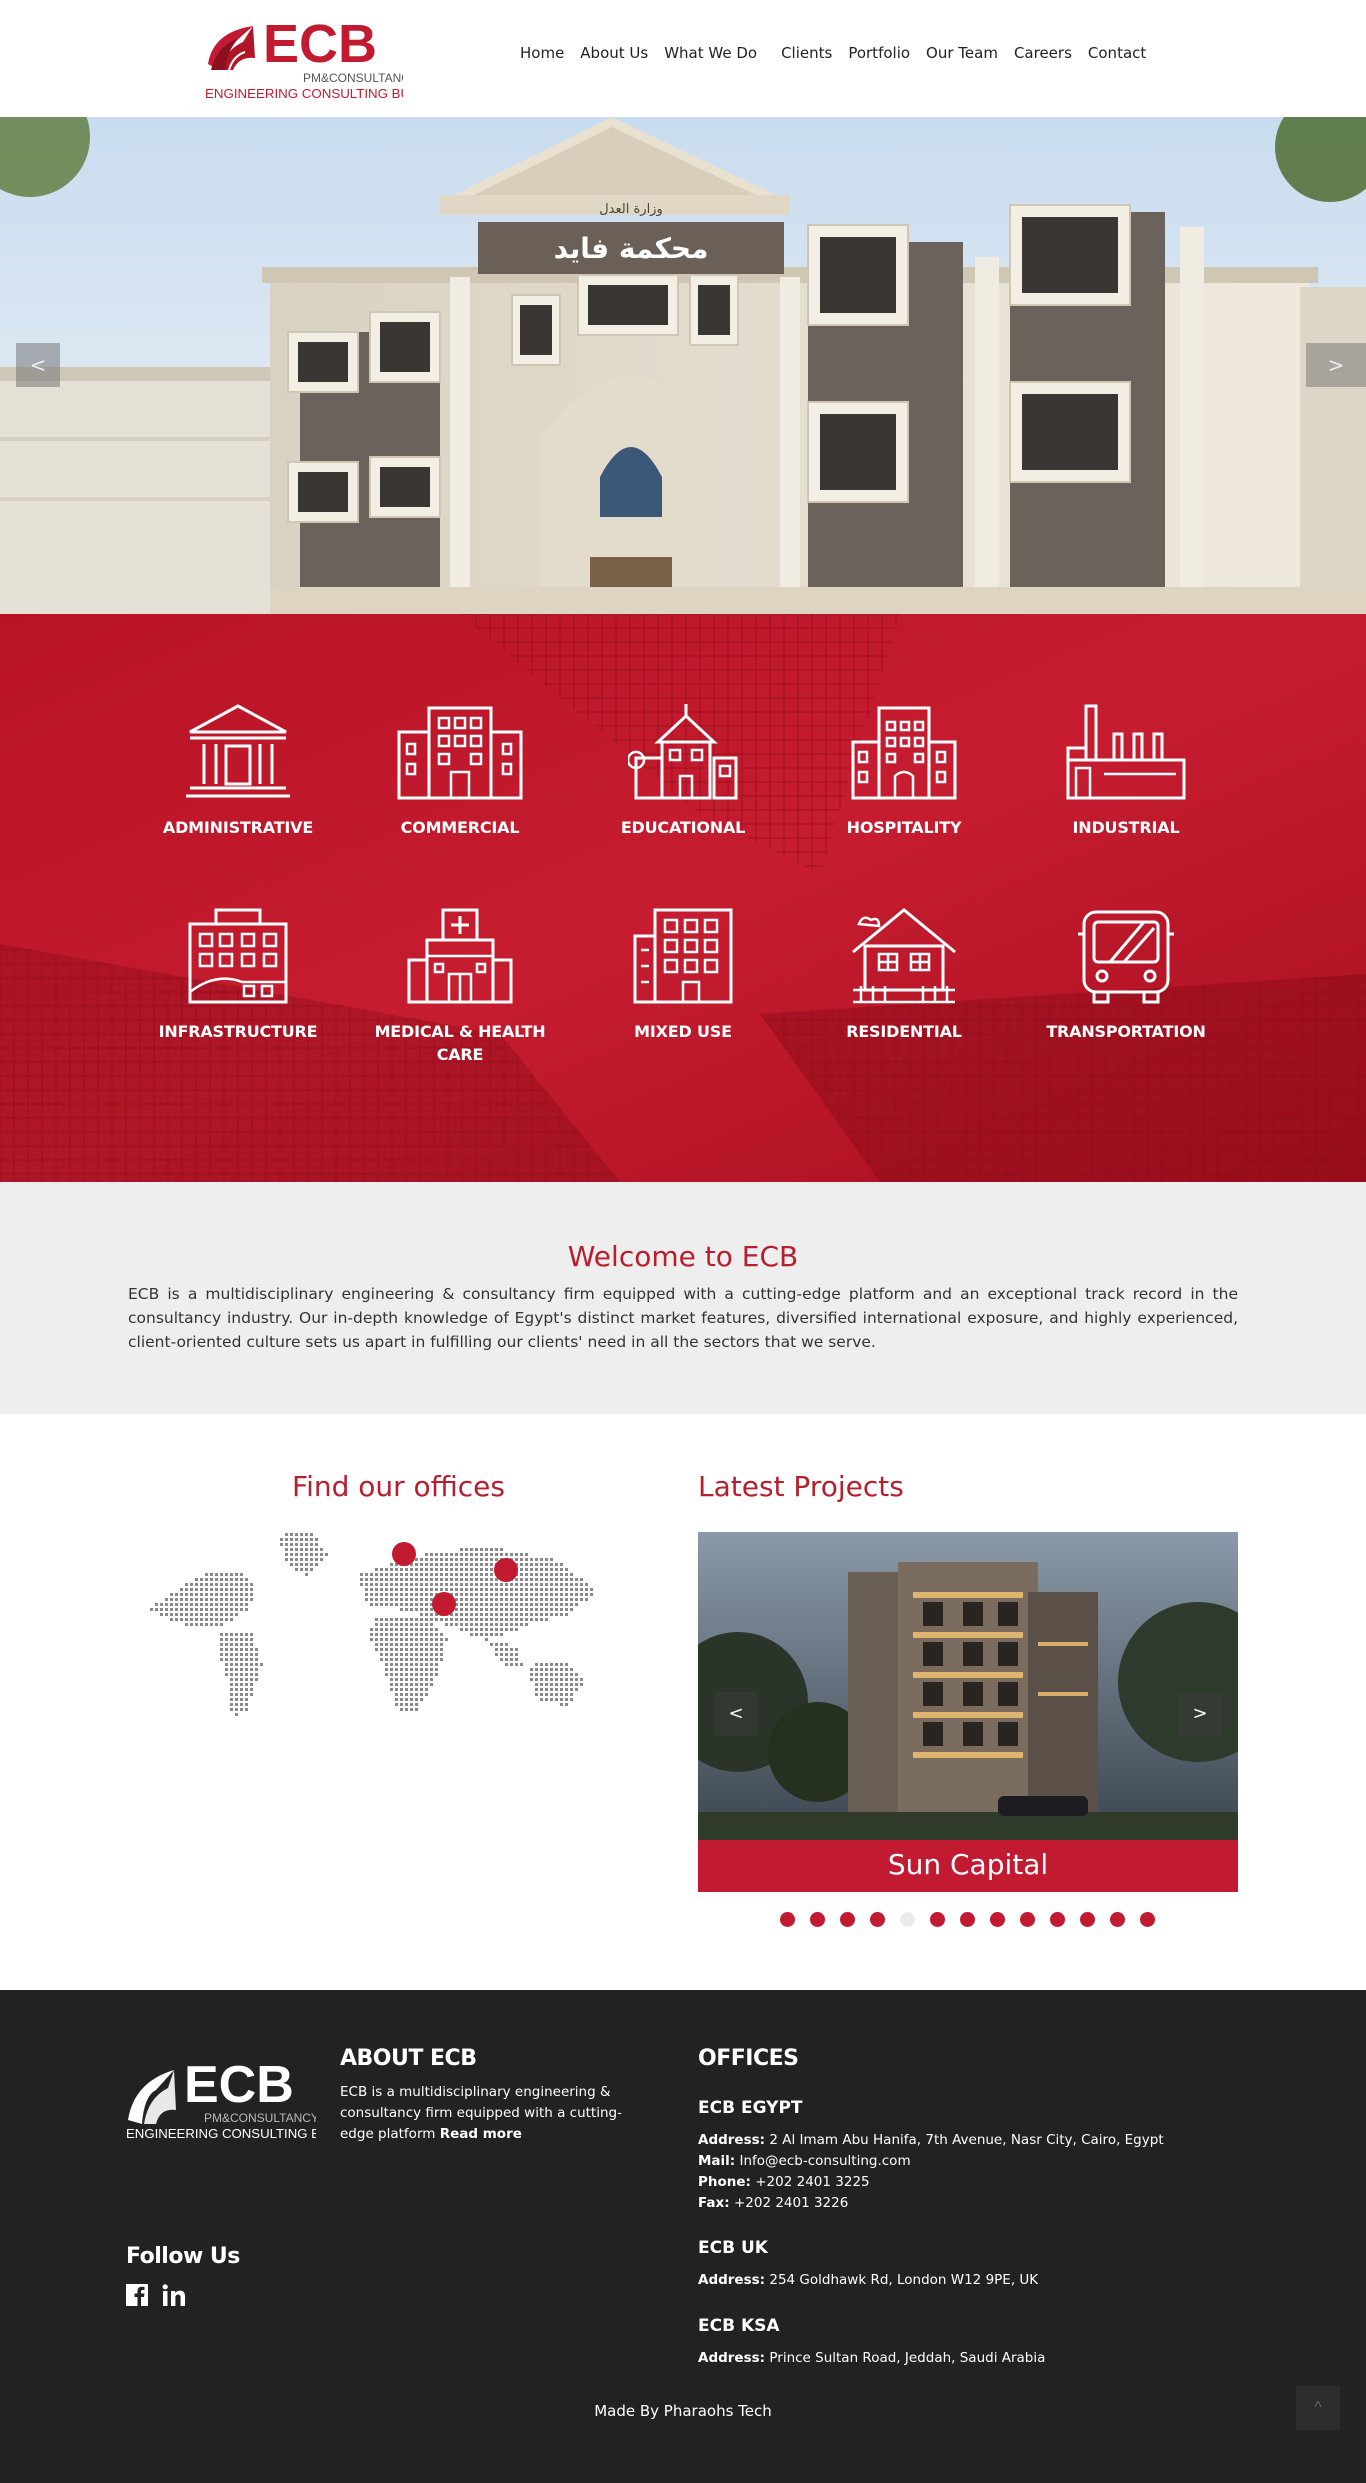 This screenshot has height=2483, width=1366. What do you see at coordinates (460, 827) in the screenshot?
I see `sector-label: COMMERCIAL` at bounding box center [460, 827].